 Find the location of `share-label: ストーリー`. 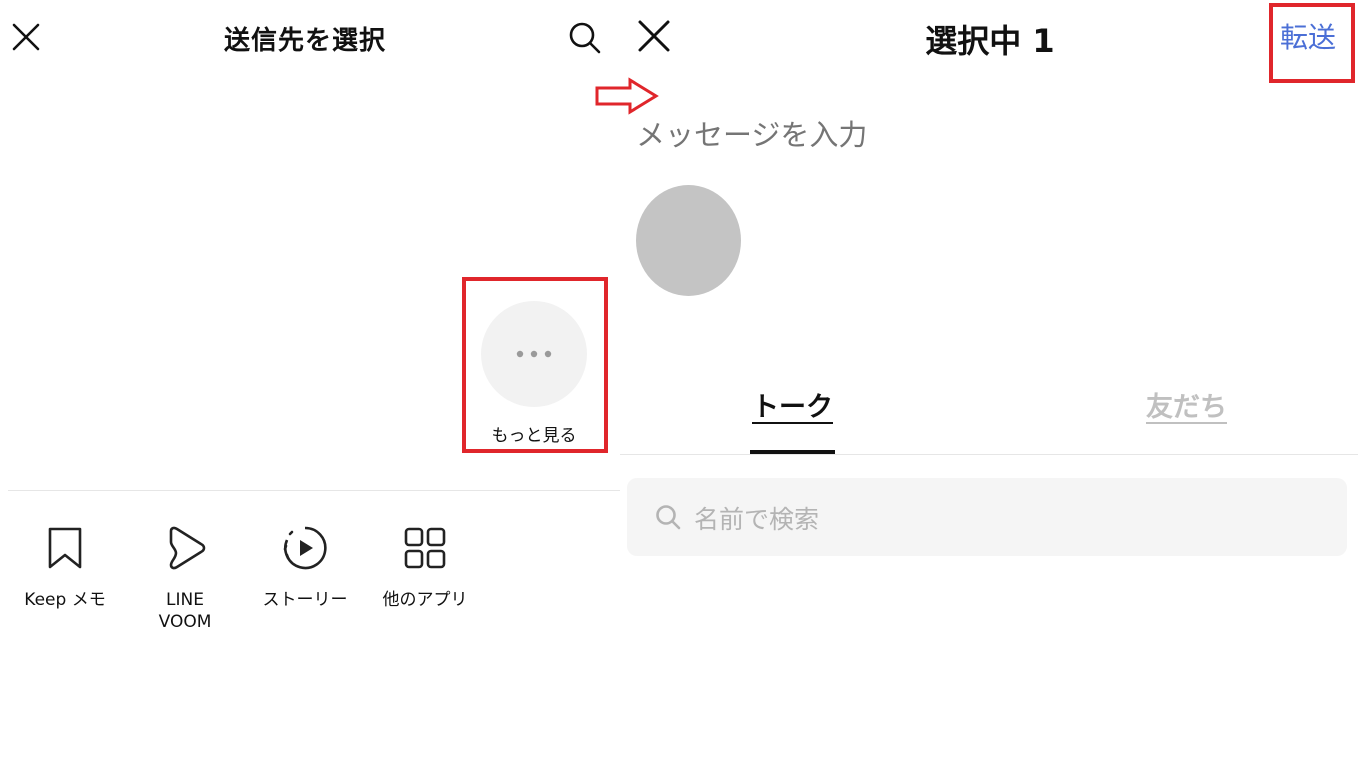

share-label: ストーリー is located at coordinates (305, 600).